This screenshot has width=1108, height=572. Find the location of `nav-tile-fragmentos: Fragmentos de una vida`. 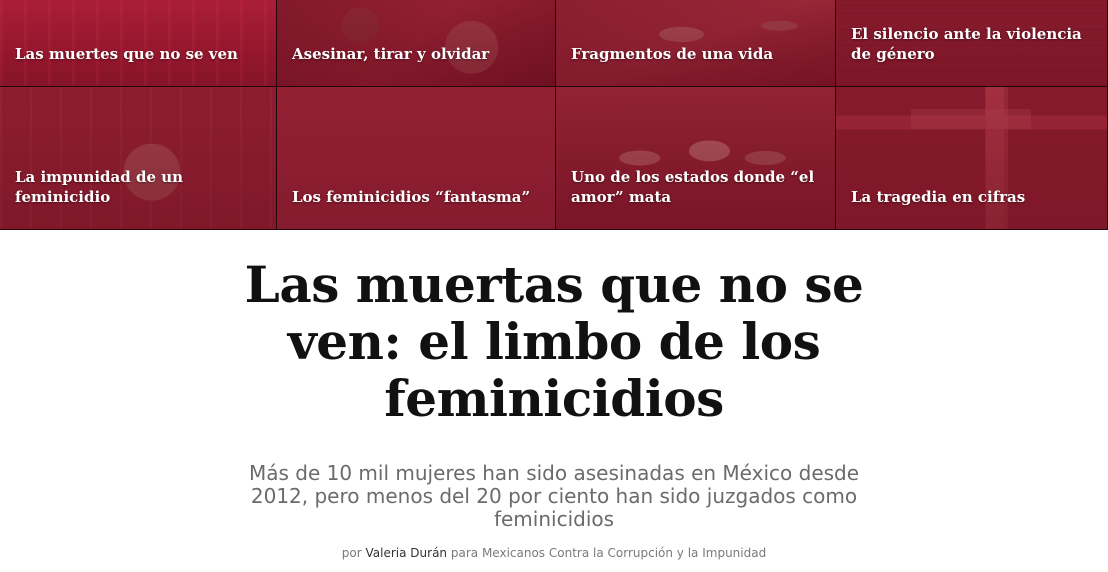

nav-tile-fragmentos: Fragmentos de una vida is located at coordinates (696, 43).